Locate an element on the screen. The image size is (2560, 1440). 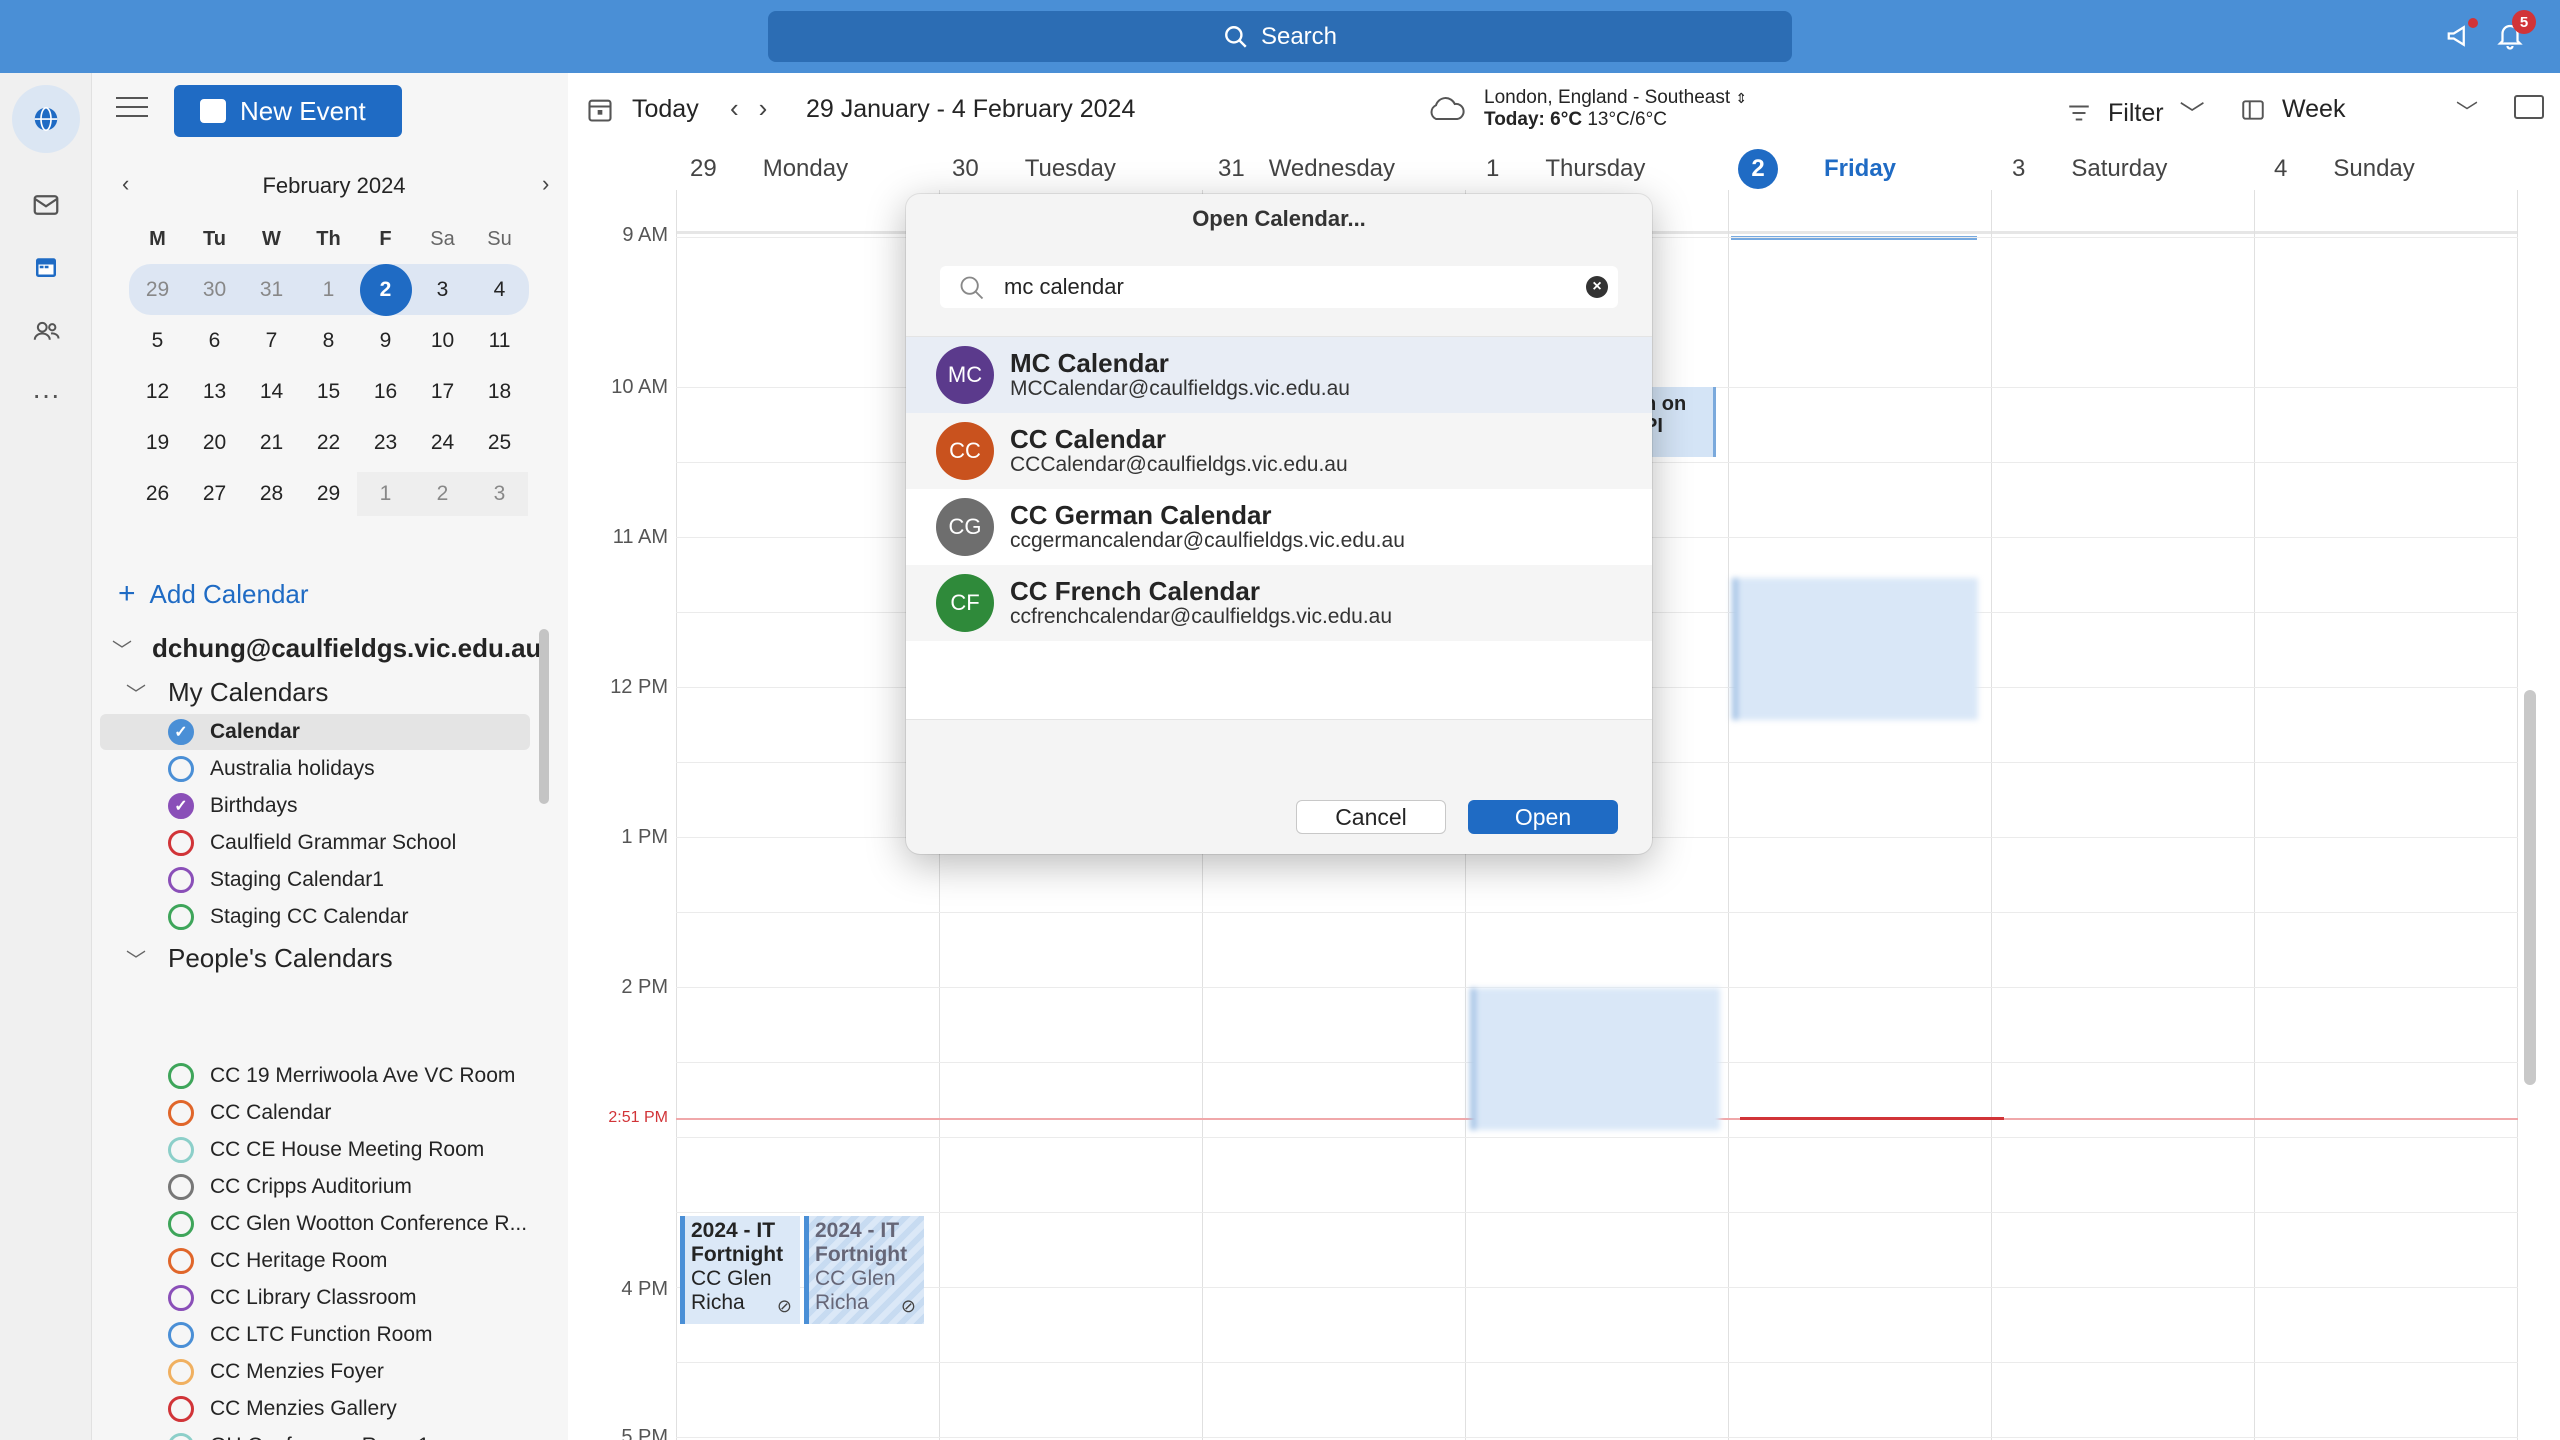
mini-day: 18 is located at coordinates (499, 392).